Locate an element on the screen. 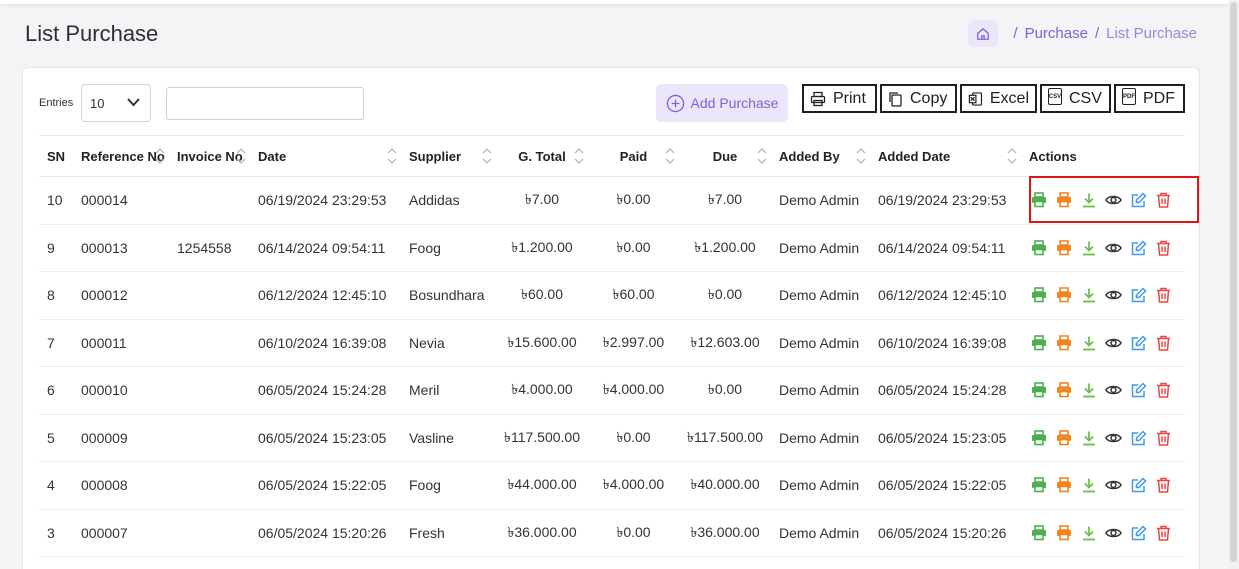  search-input is located at coordinates (265, 103).